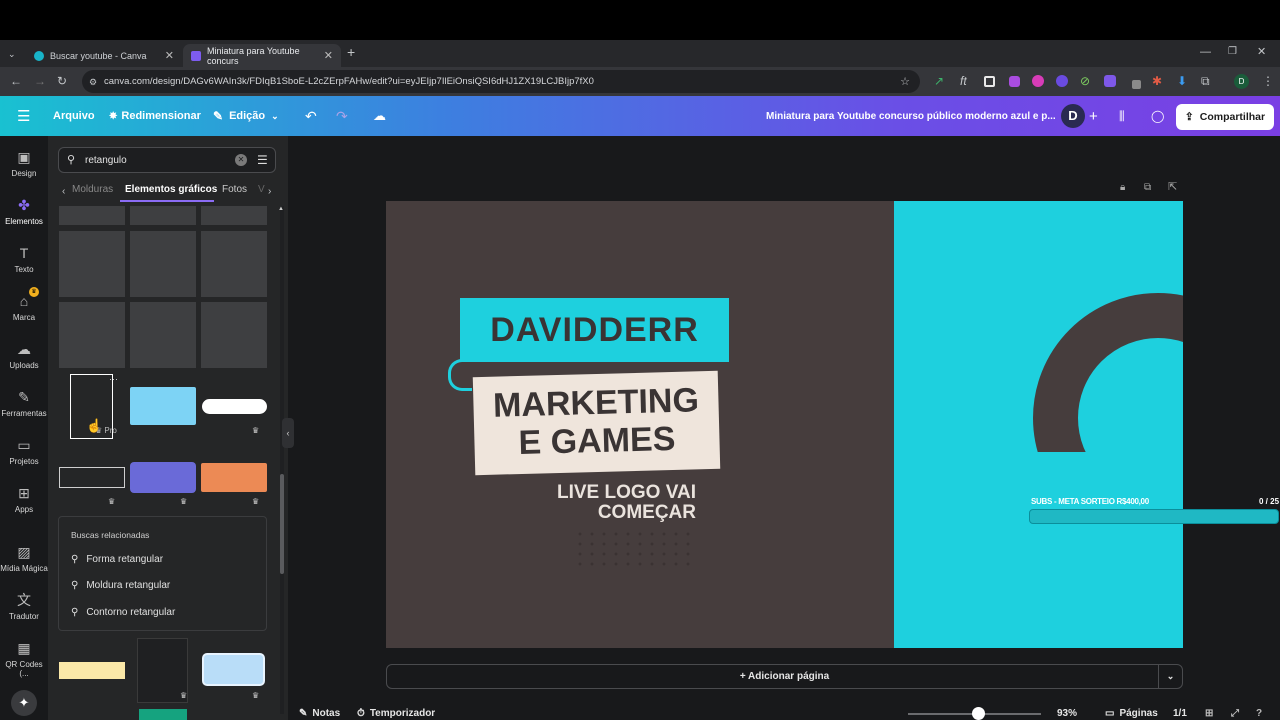 The height and width of the screenshot is (720, 1280). What do you see at coordinates (635, 550) in the screenshot?
I see `dot-grid-decoration` at bounding box center [635, 550].